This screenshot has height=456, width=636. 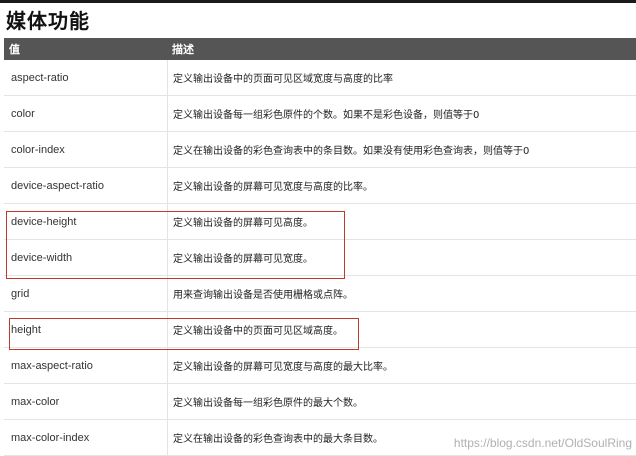 I want to click on table-row: device-height 定义输出设备的屏幕可见高度。, so click(x=320, y=222).